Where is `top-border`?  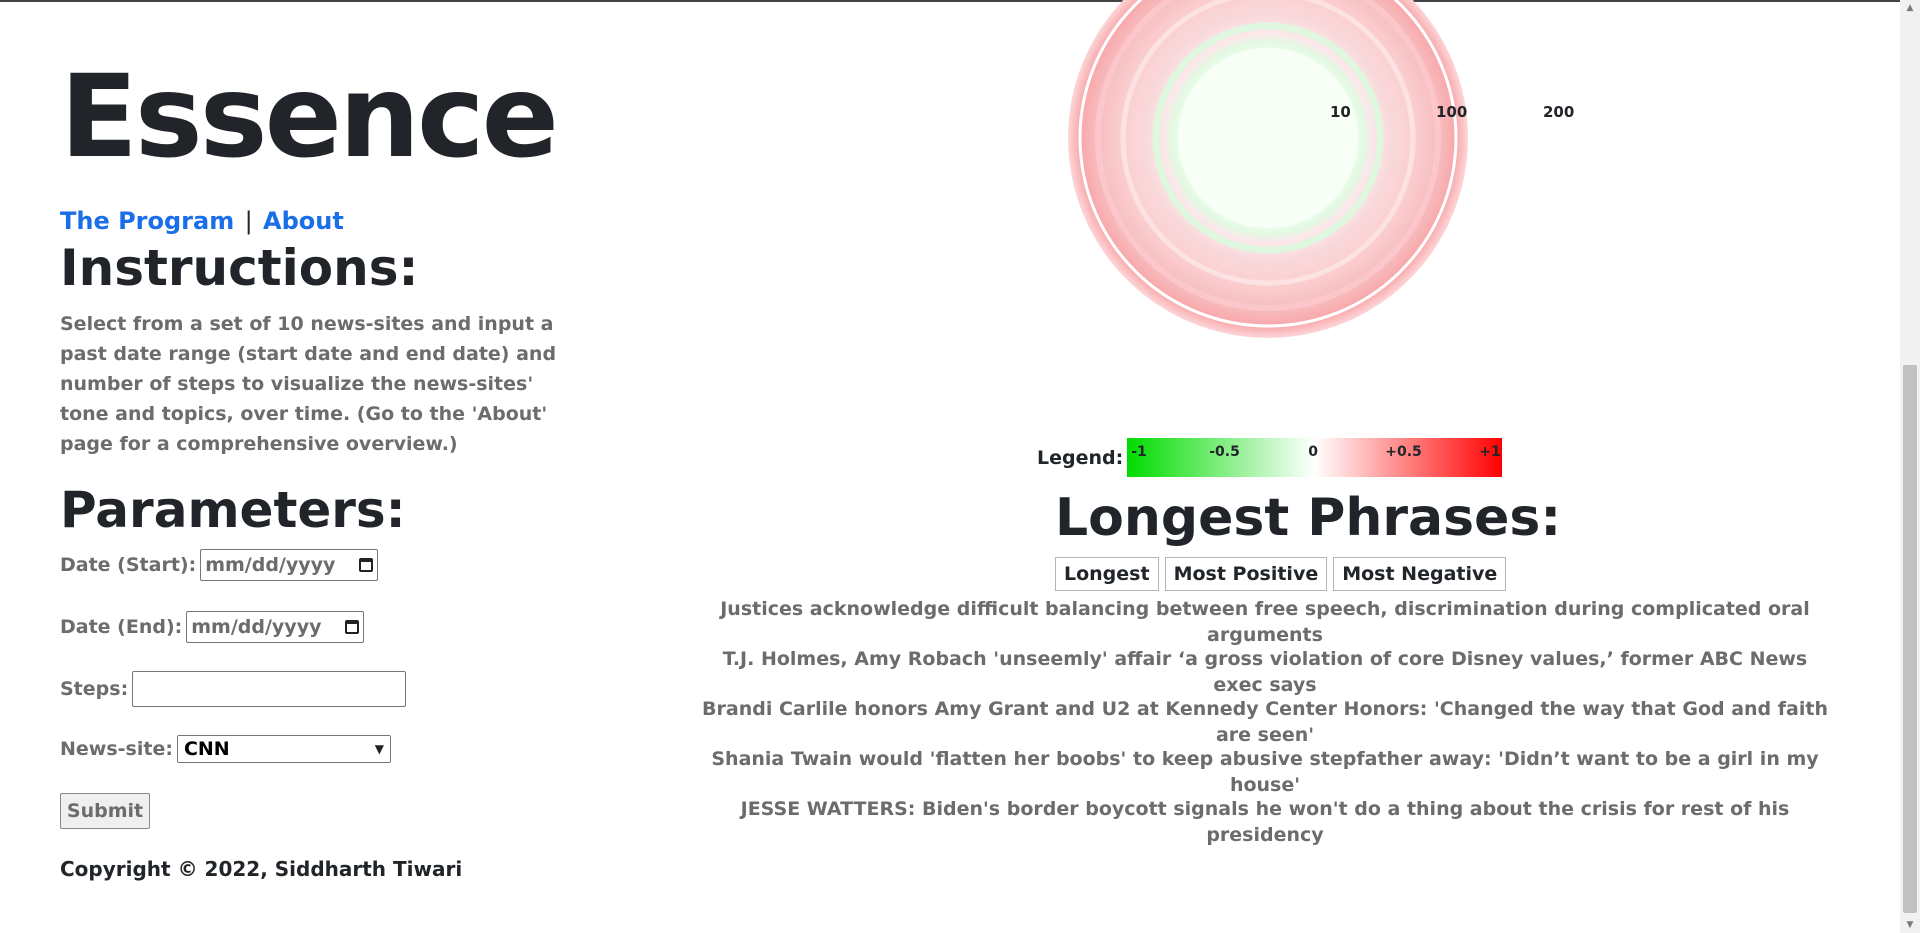
top-border is located at coordinates (960, 1).